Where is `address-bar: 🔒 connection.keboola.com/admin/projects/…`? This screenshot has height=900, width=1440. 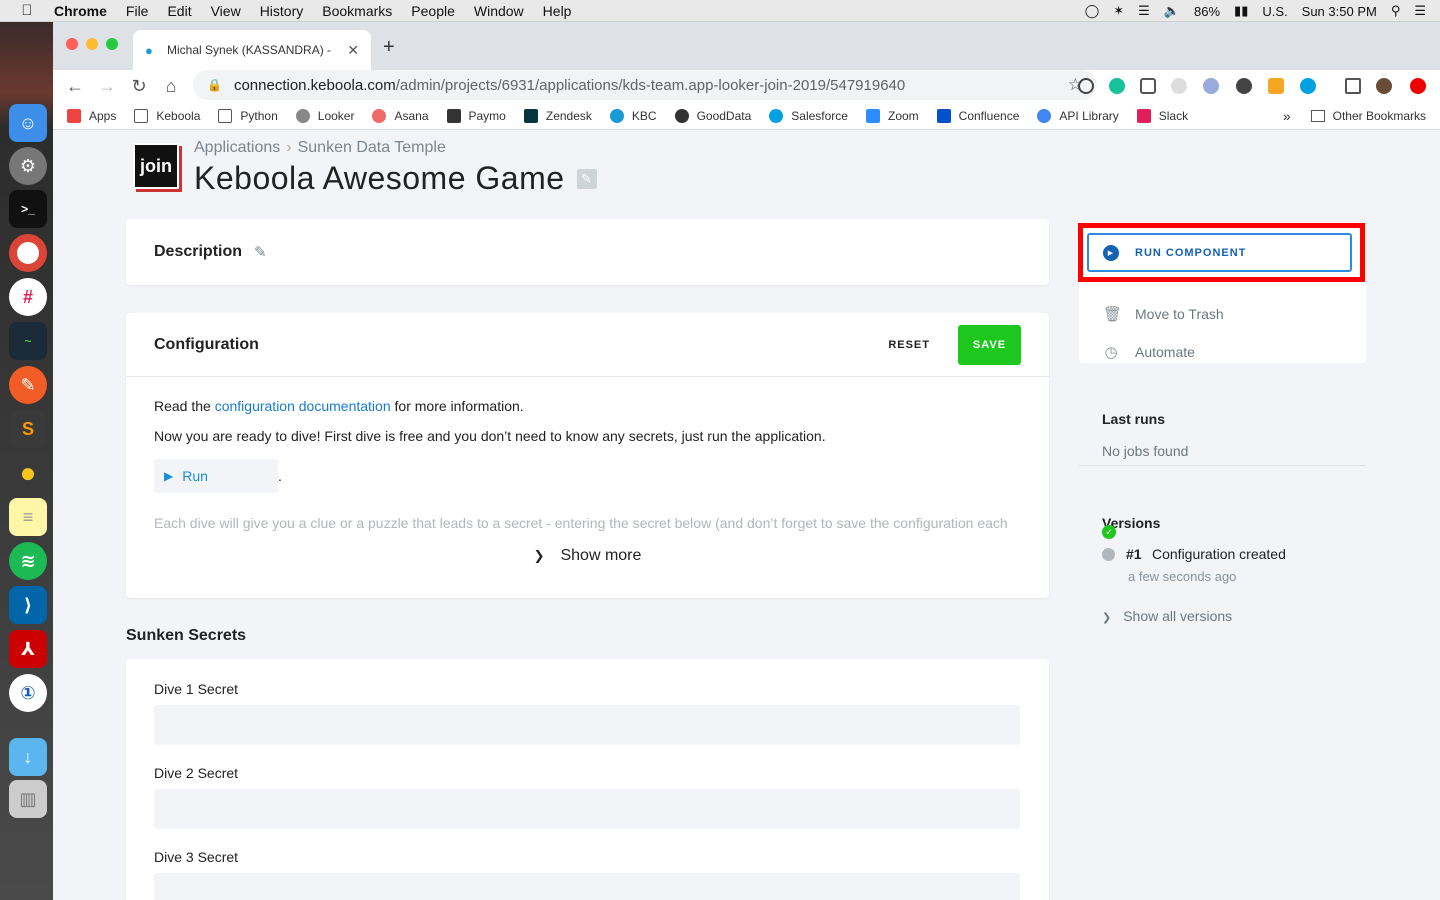
address-bar: 🔒 connection.keboola.com/admin/projects/… is located at coordinates (645, 85).